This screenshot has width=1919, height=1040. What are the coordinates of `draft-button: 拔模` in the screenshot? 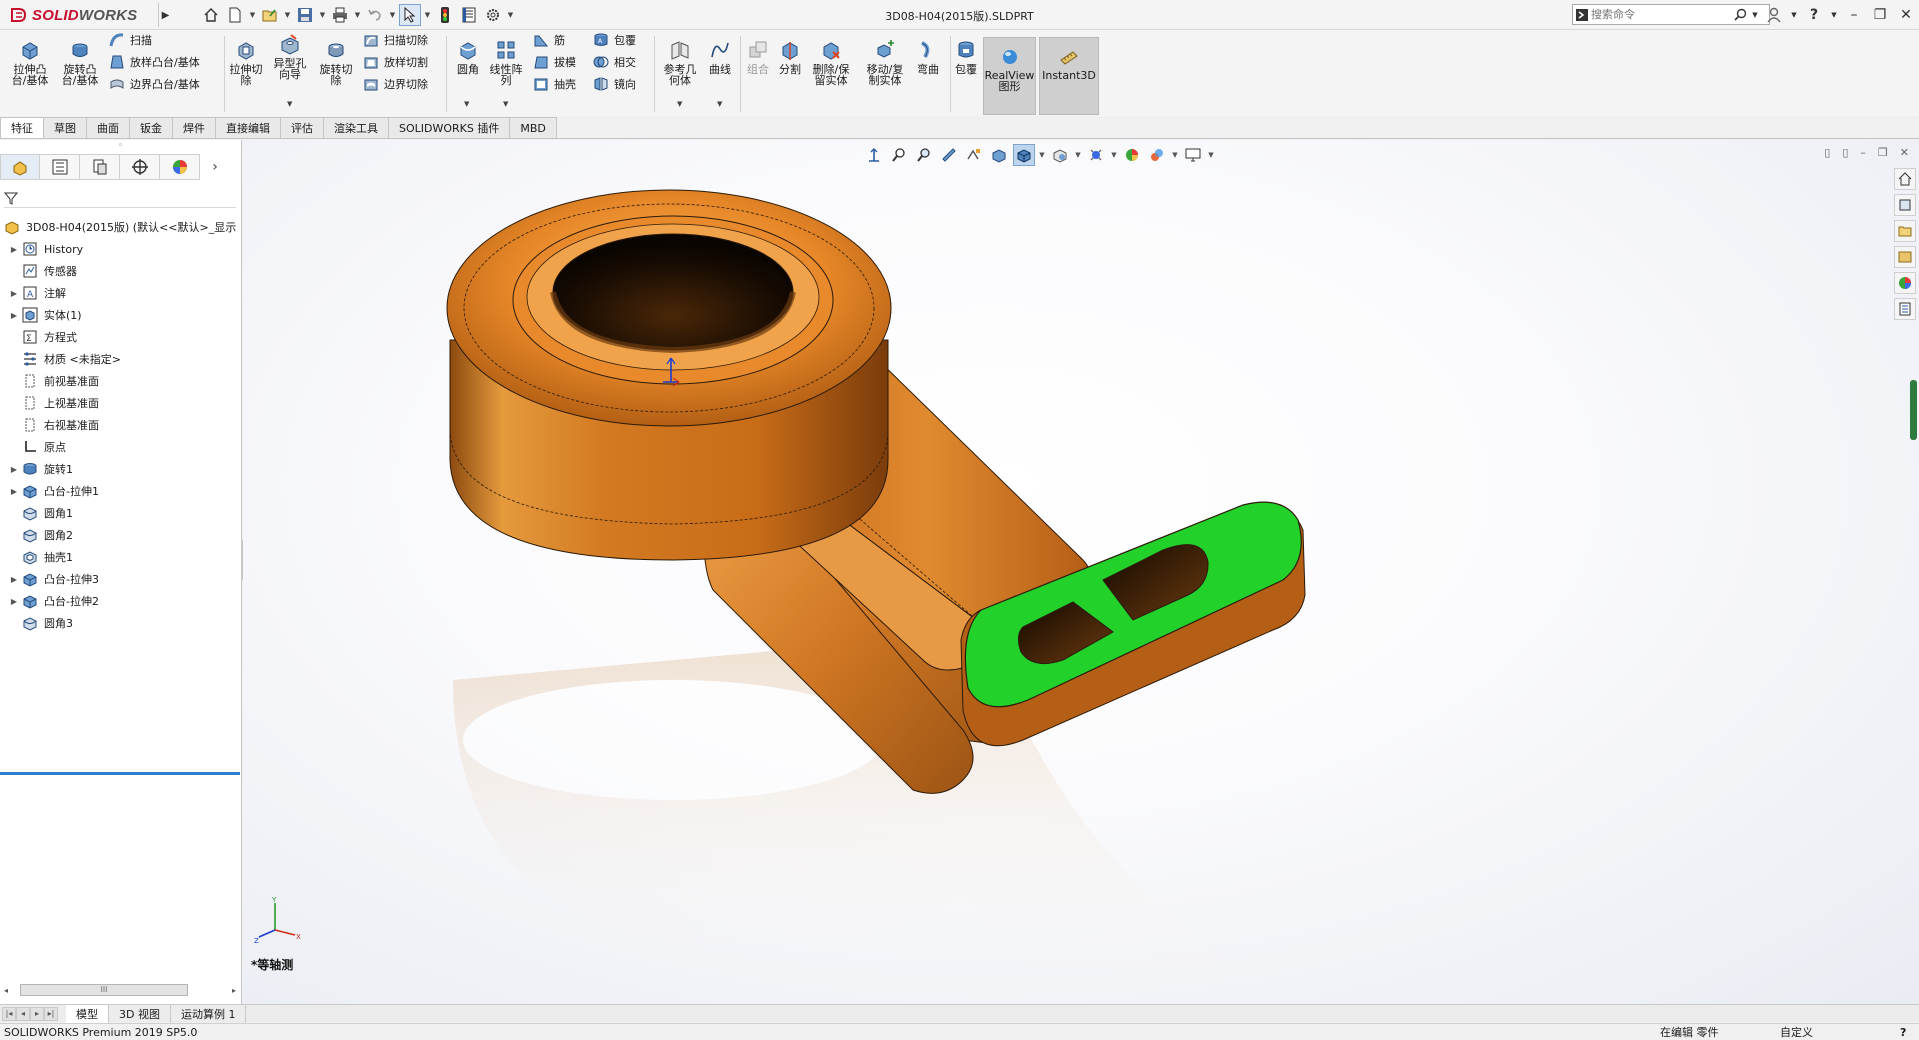 It's located at (554, 62).